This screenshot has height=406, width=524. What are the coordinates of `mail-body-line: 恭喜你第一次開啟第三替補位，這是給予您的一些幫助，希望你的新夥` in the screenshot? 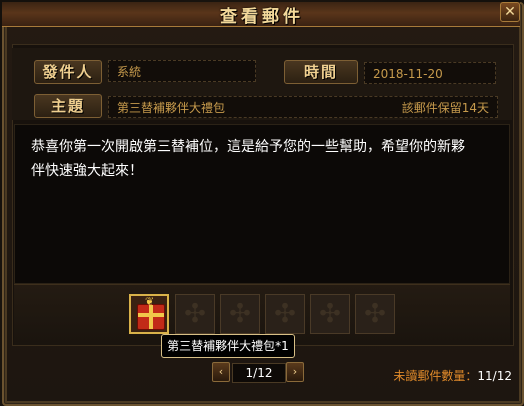 It's located at (248, 147).